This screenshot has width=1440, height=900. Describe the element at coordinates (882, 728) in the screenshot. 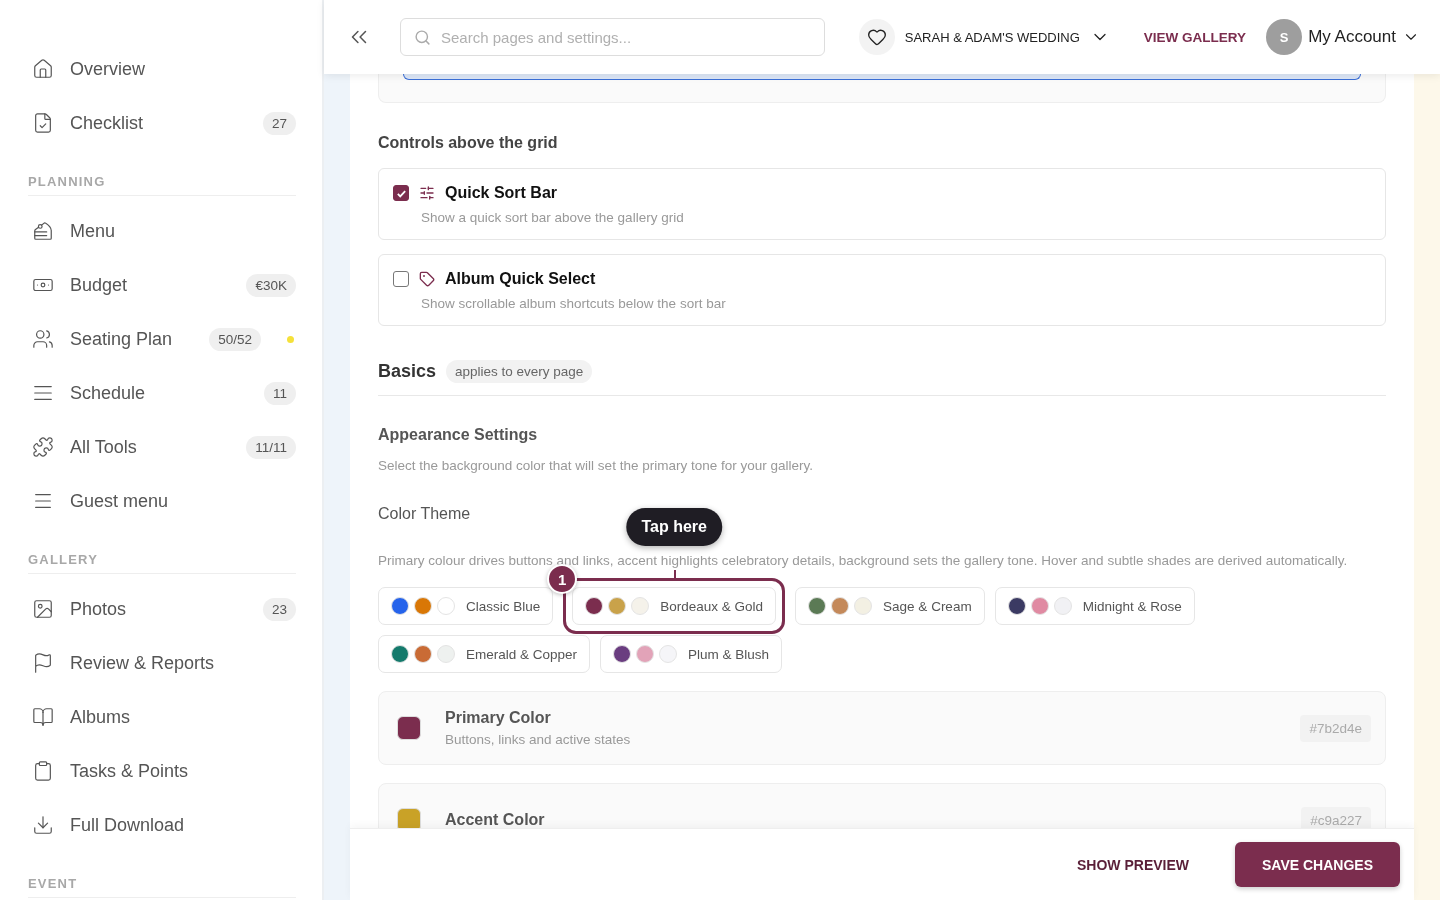

I see `color-field: Primary Color Buttons, links and active states #7b2d4e` at that location.